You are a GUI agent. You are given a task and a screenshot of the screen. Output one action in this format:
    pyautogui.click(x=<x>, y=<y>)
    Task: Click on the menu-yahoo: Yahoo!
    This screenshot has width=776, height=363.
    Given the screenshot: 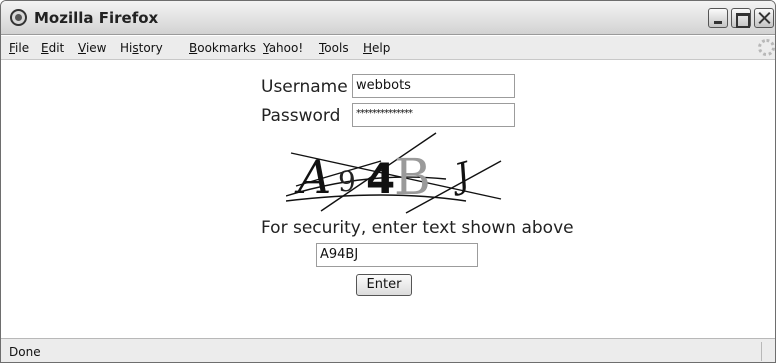 What is the action you would take?
    pyautogui.click(x=283, y=48)
    